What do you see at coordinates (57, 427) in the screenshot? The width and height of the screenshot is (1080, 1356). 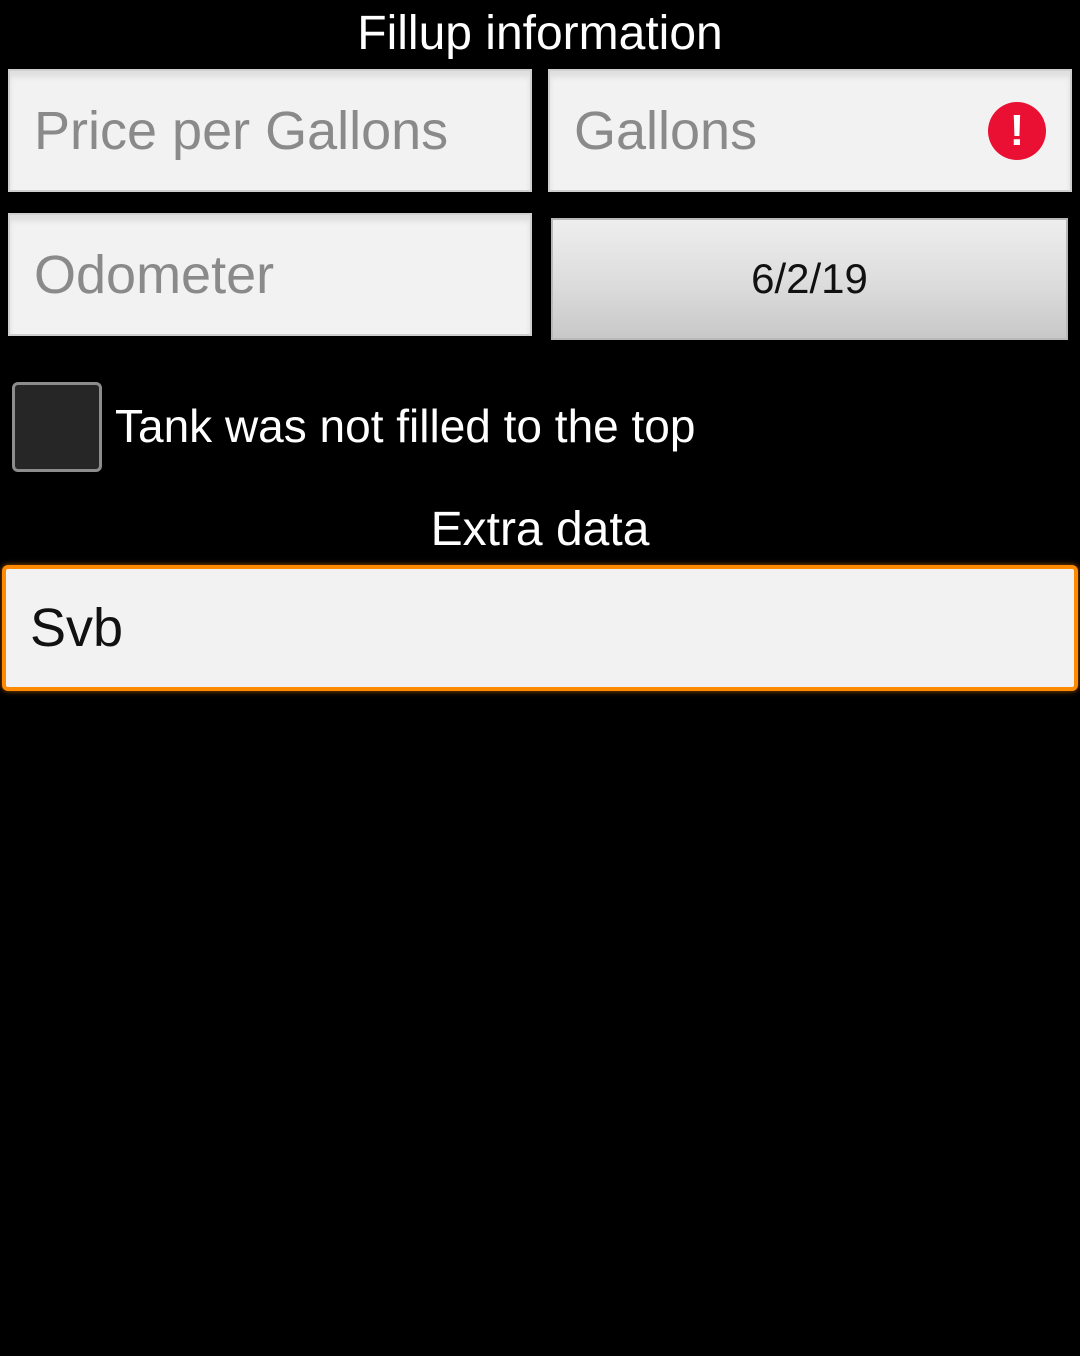 I see `tank-not-full-checkbox` at bounding box center [57, 427].